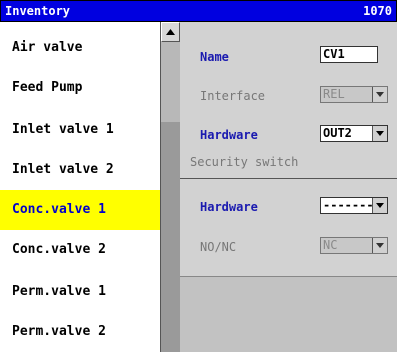 The width and height of the screenshot is (397, 352). Describe the element at coordinates (198, 11) in the screenshot. I see `title-bar: Inventory 1070` at that location.